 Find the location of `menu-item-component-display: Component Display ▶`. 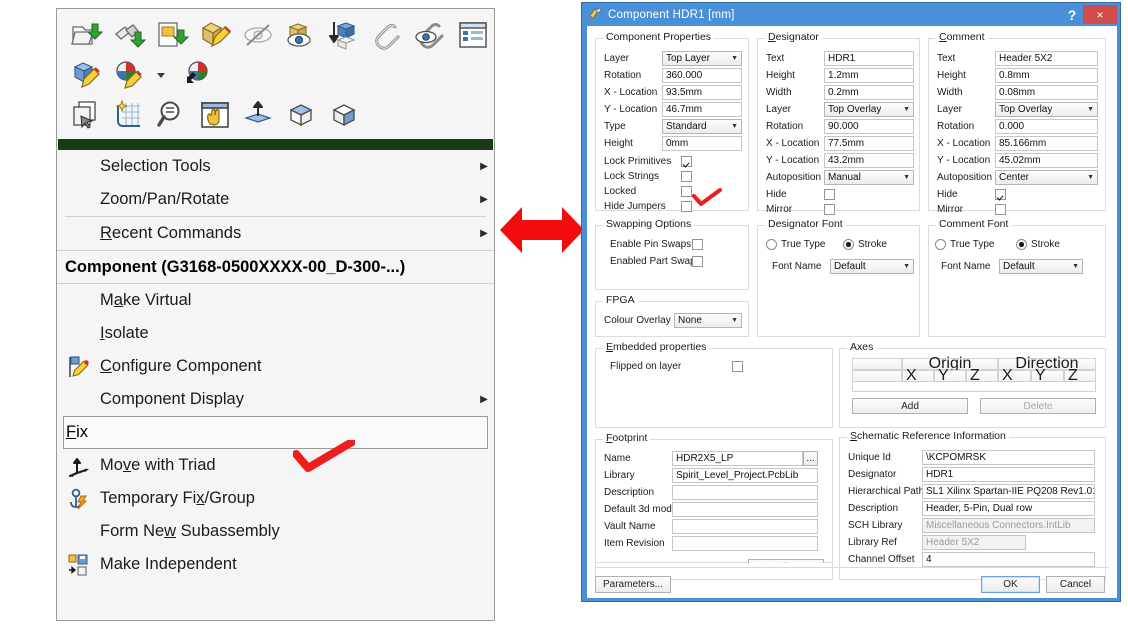

menu-item-component-display: Component Display ▶ is located at coordinates (275, 399).